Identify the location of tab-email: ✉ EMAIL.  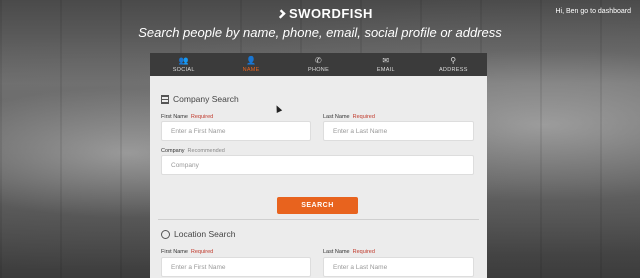
(385, 64).